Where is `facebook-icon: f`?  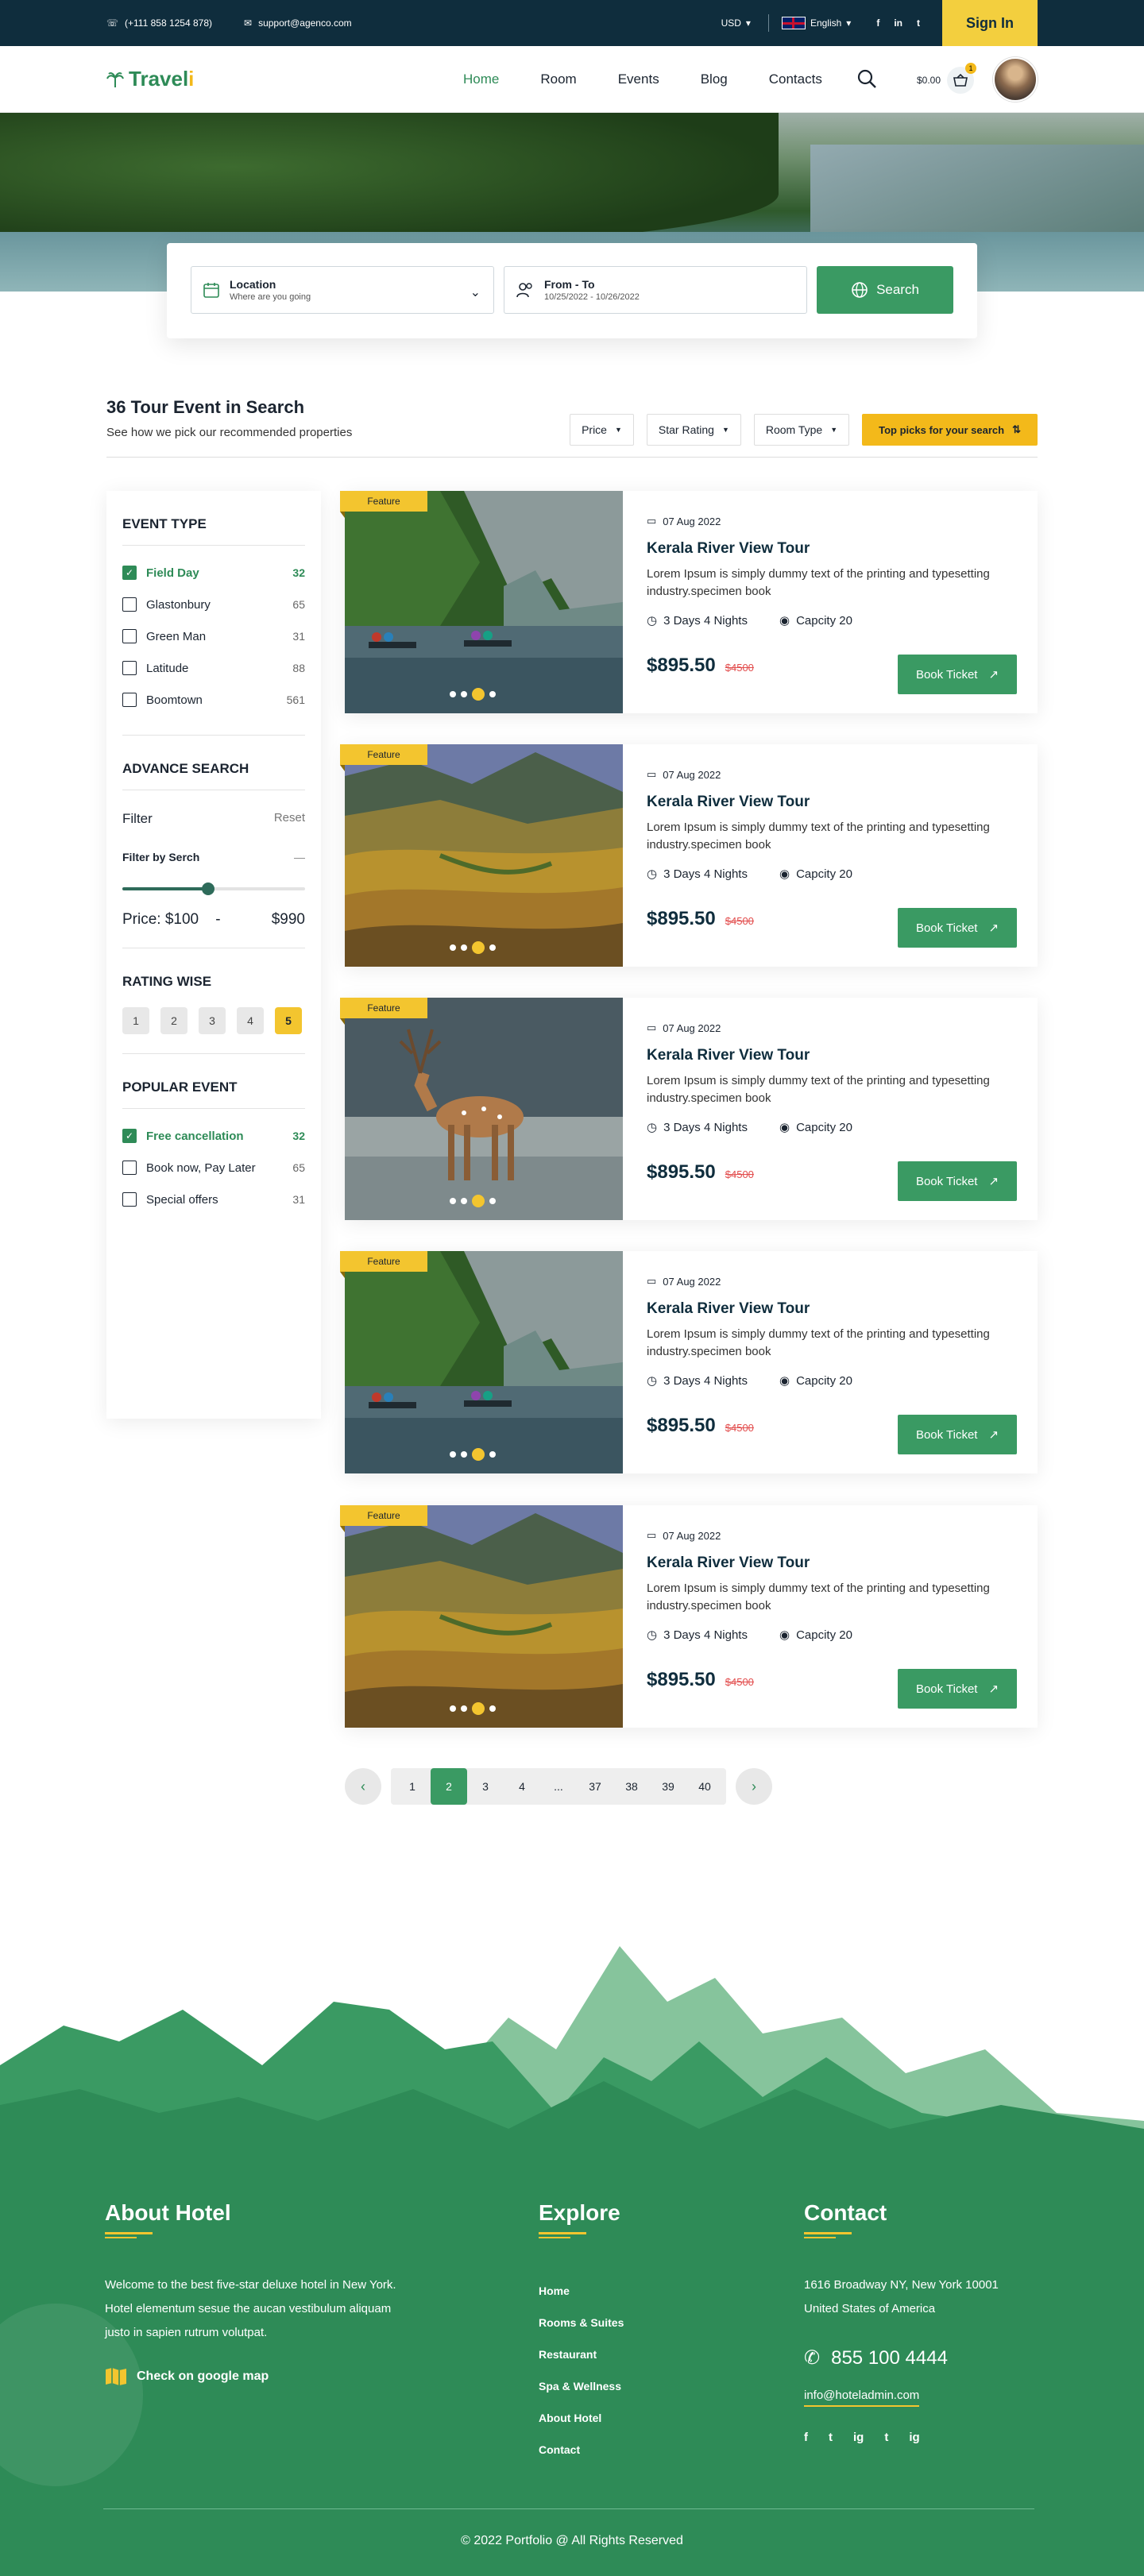
facebook-icon: f is located at coordinates (806, 2437).